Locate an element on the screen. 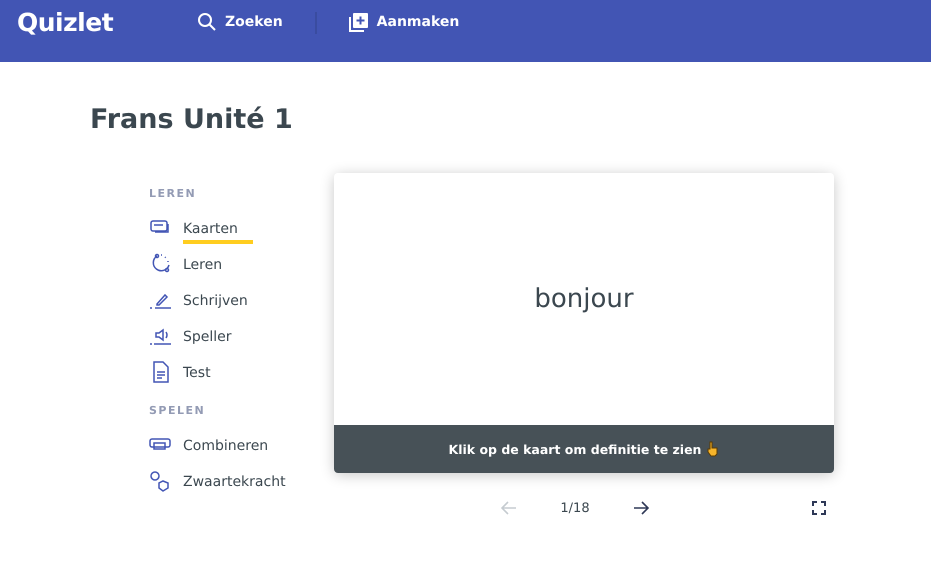 This screenshot has width=931, height=567. mode-item: Test is located at coordinates (180, 372).